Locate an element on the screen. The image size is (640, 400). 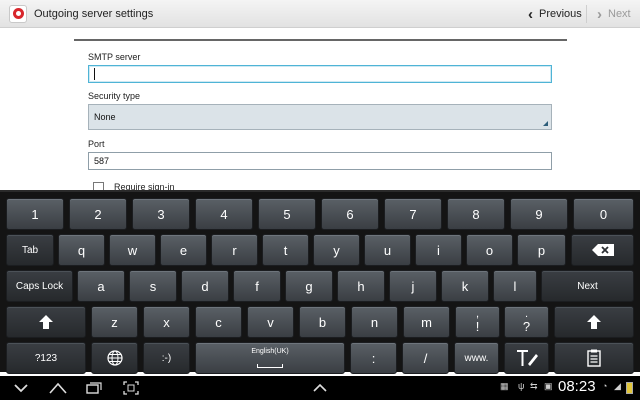
system-nav-bar: ▦ ψ ⇆ ▣ 08:23 ◔ ◢ is located at coordinates (320, 388).